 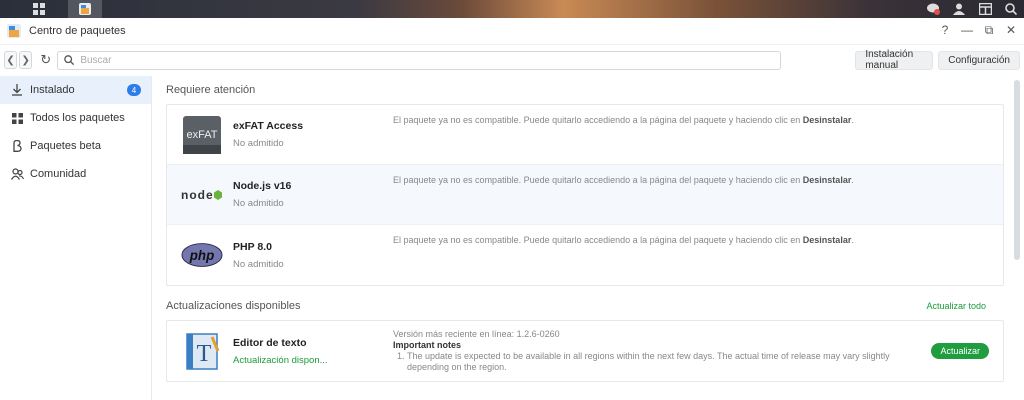 I want to click on close-button: ✕, so click(x=1011, y=30).